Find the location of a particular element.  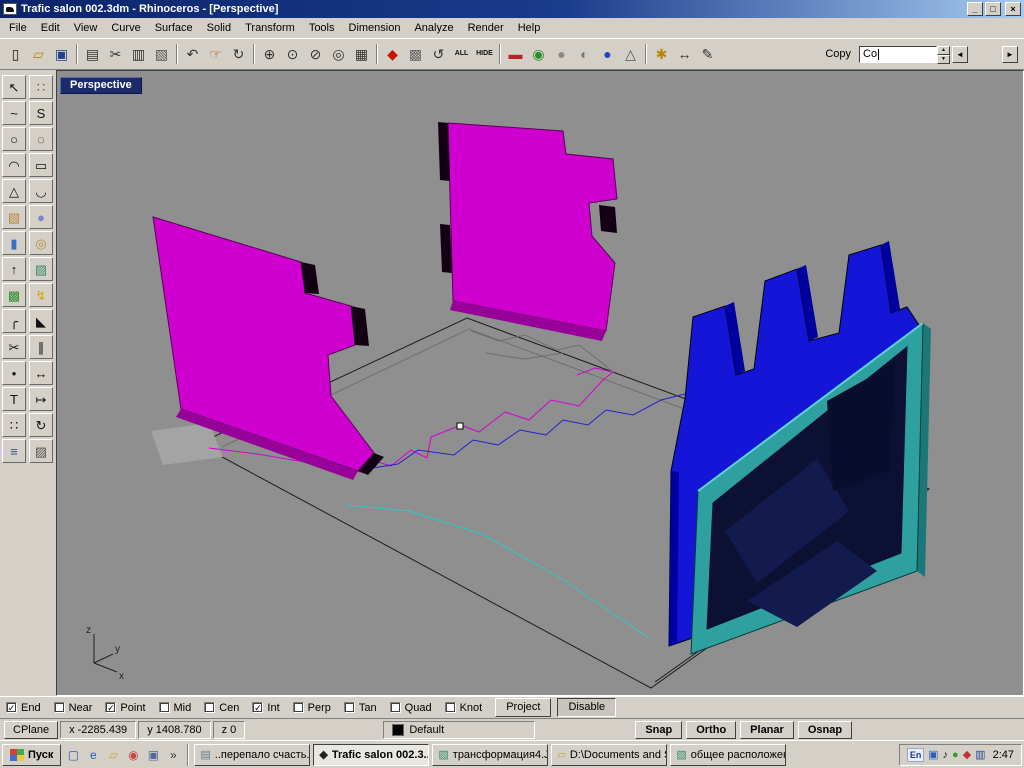

command-next-button: ► is located at coordinates (1010, 54).